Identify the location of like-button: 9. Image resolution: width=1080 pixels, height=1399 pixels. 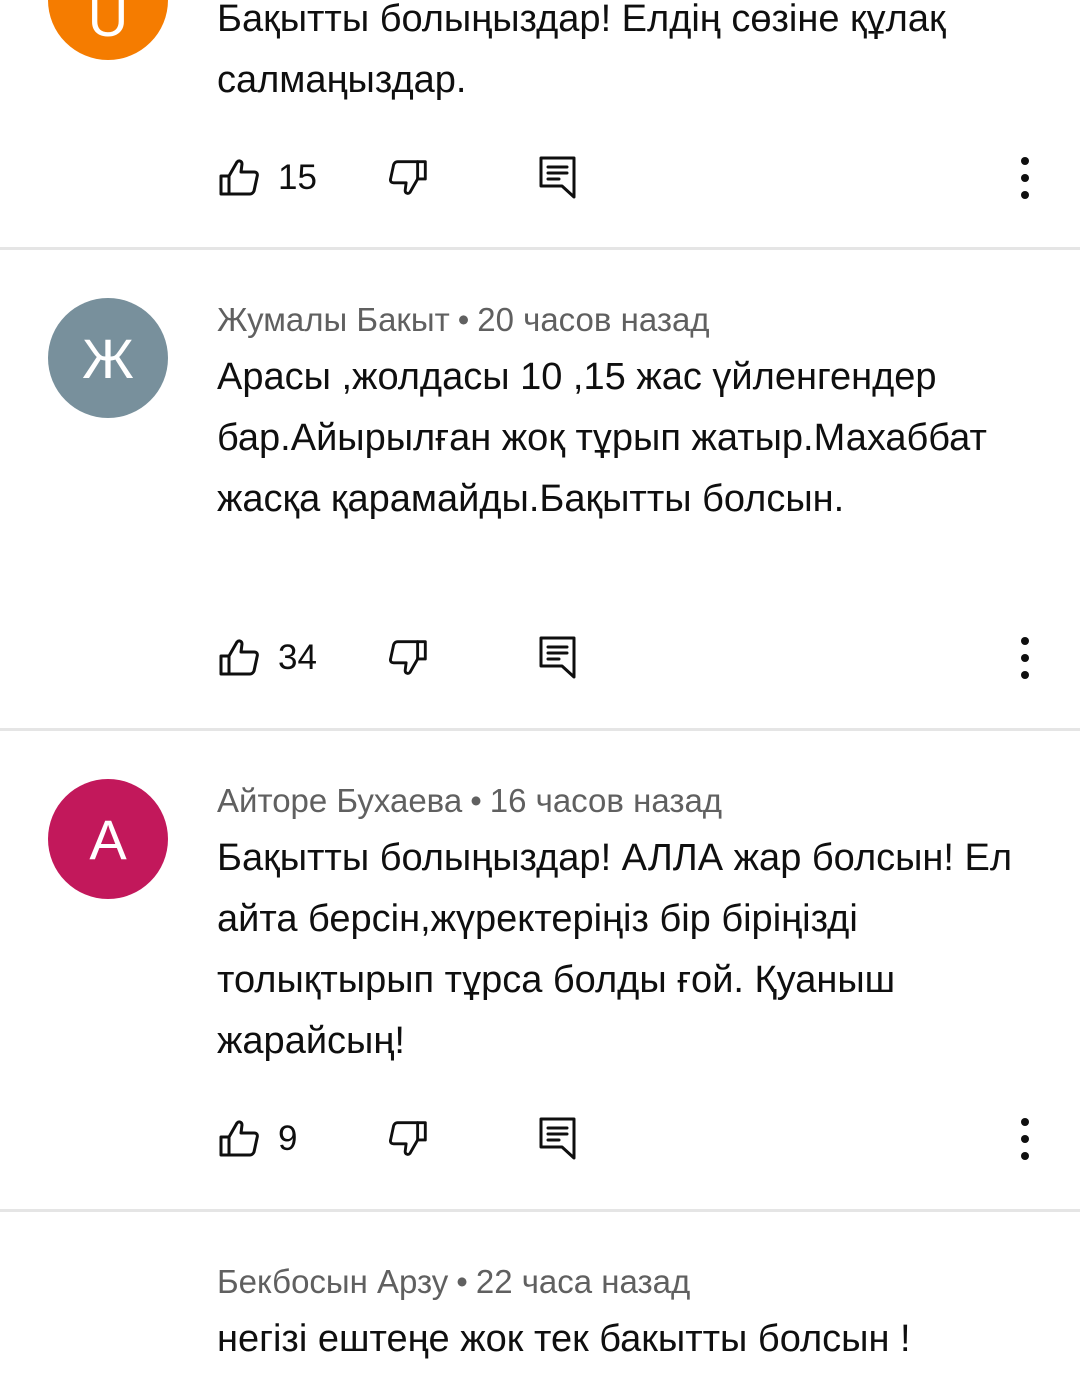
(255, 1139).